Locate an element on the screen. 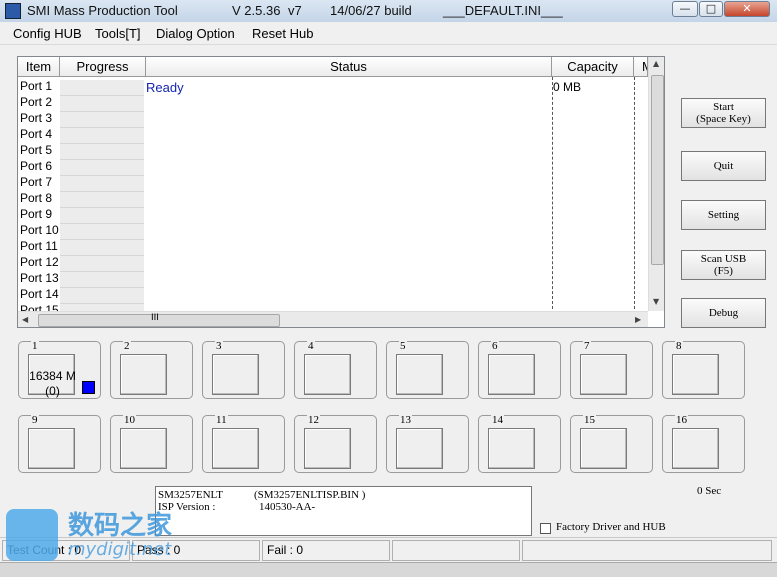 This screenshot has width=777, height=577. window-title: SMI Mass Production Tool is located at coordinates (102, 10).